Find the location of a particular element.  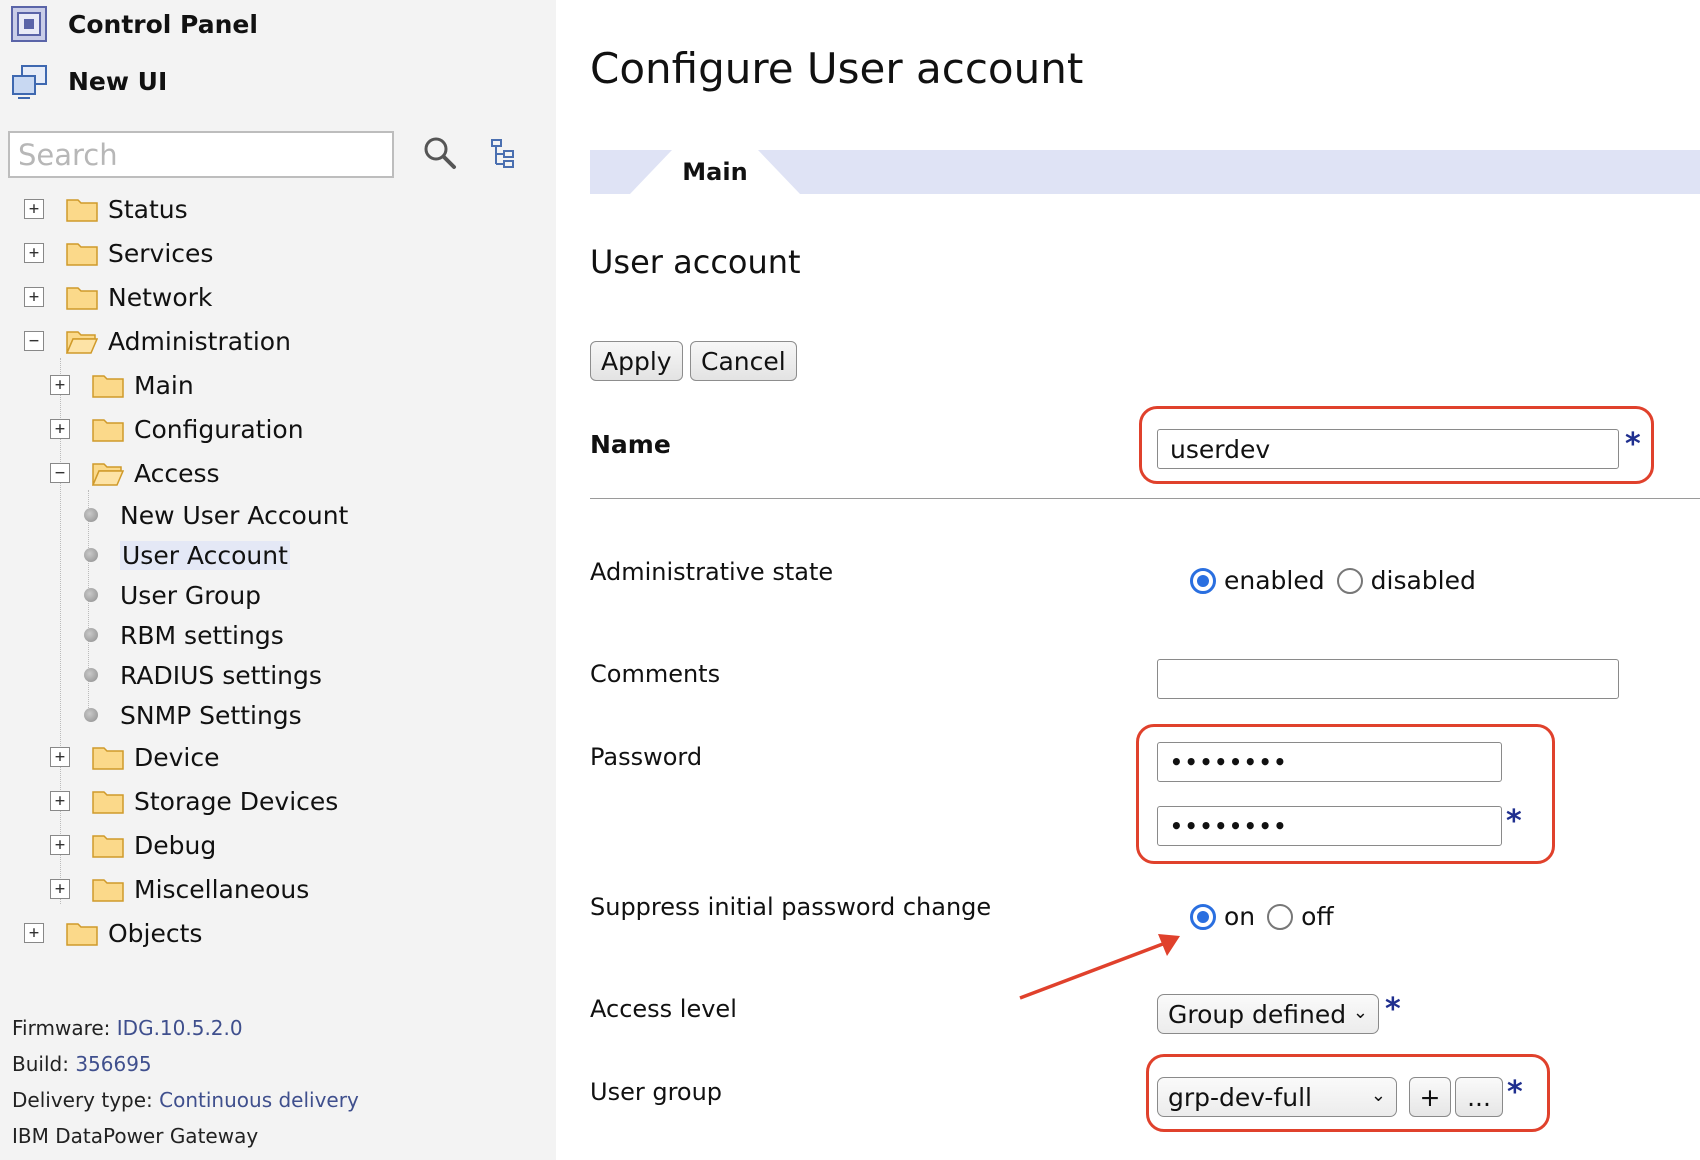

new-ui-label: New UI is located at coordinates (118, 81).